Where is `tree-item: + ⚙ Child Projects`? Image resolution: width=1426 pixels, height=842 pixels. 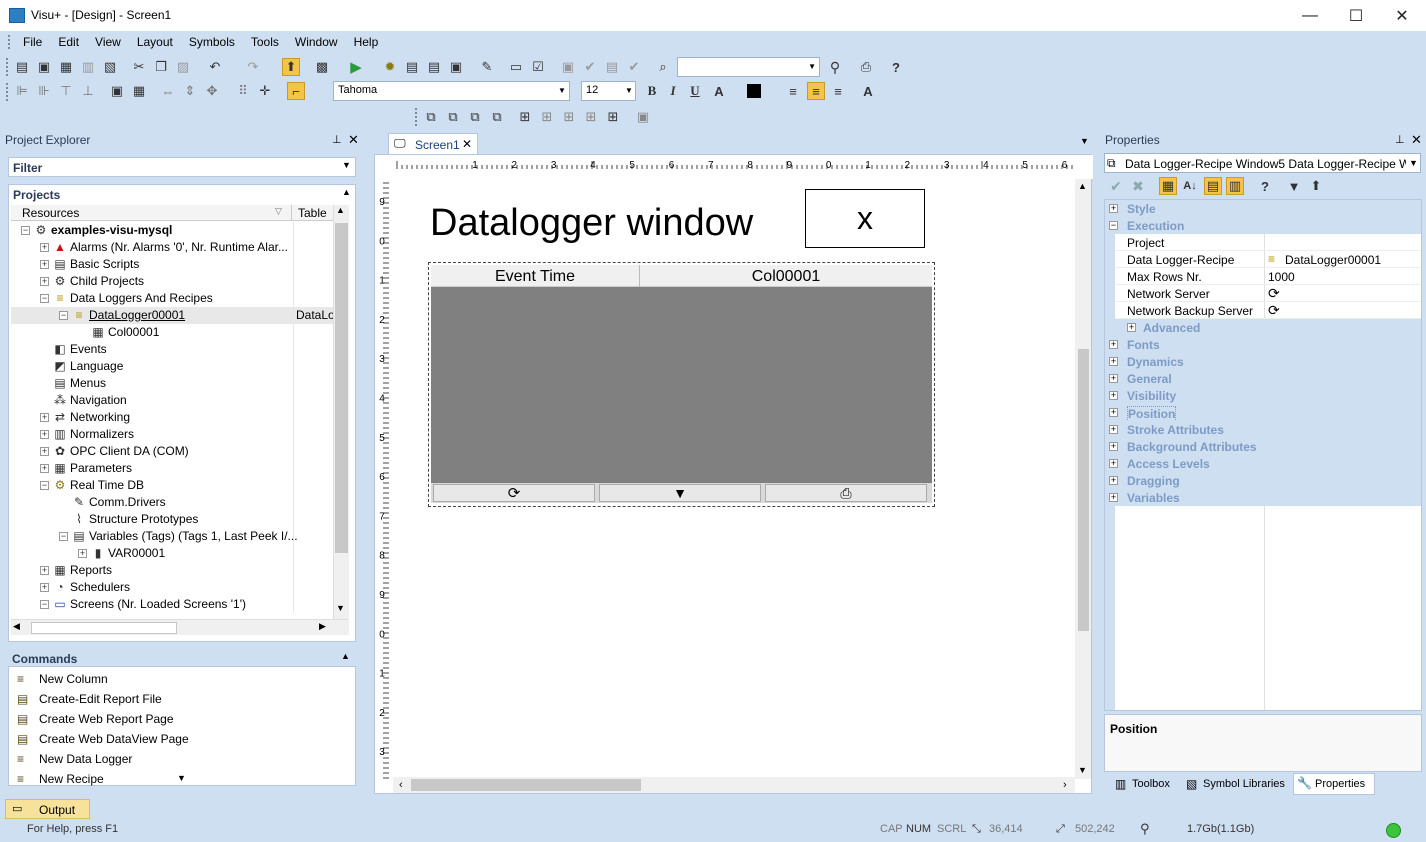 tree-item: + ⚙ Child Projects is located at coordinates (172, 281).